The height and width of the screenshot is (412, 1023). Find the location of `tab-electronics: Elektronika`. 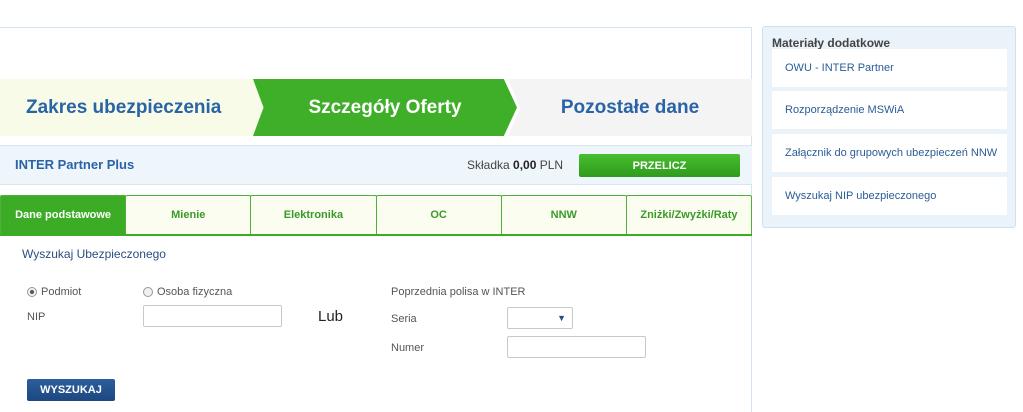

tab-electronics: Elektronika is located at coordinates (313, 215).